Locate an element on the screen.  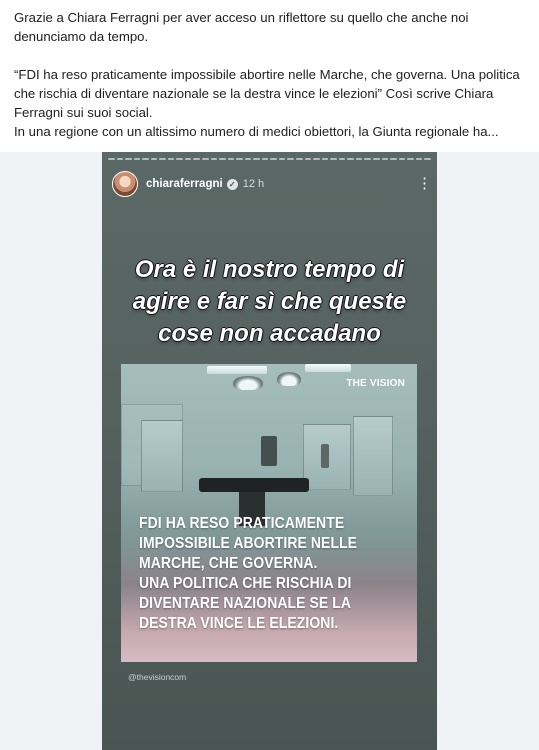
story-username: chiaraferragni is located at coordinates (184, 184).